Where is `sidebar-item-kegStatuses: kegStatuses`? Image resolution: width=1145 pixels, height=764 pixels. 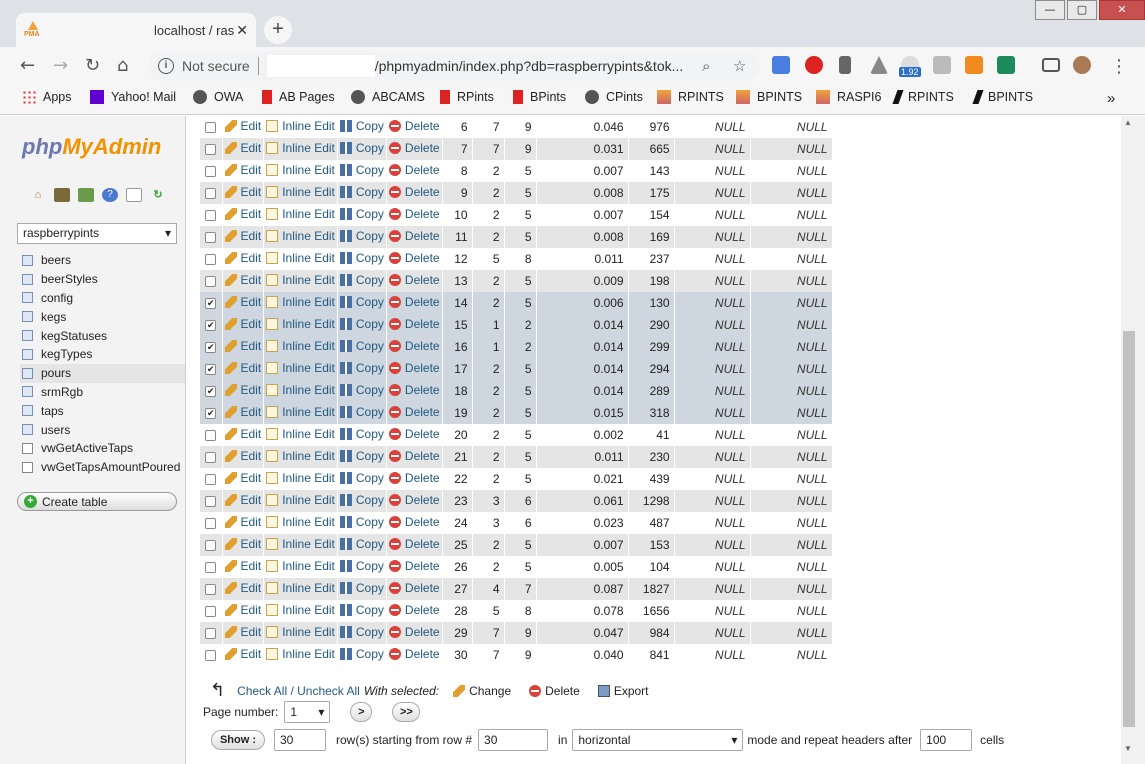 sidebar-item-kegStatuses: kegStatuses is located at coordinates (102, 335).